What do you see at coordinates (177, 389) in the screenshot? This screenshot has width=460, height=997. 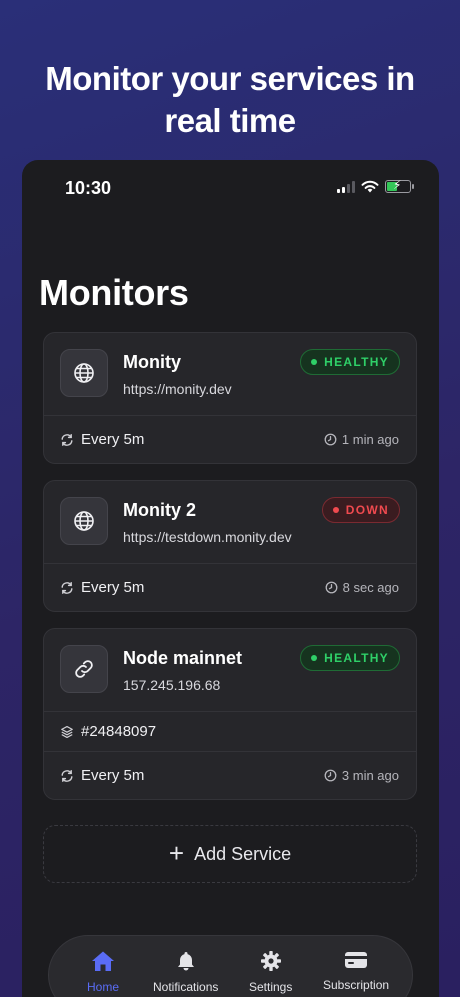 I see `monitor-url: https://monity.dev` at bounding box center [177, 389].